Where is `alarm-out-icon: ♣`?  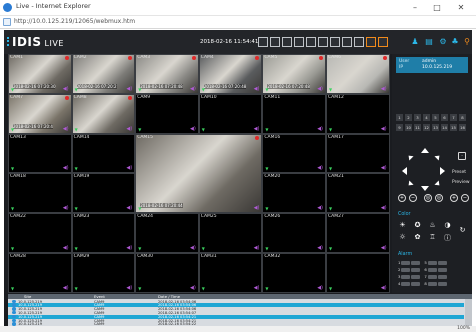 alarm-out-icon: ♣ is located at coordinates (455, 42).